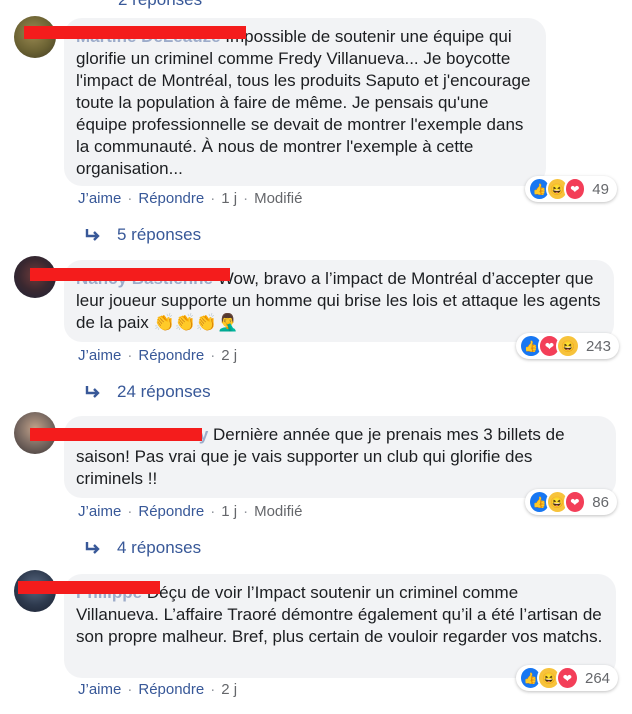 The height and width of the screenshot is (714, 632). Describe the element at coordinates (600, 189) in the screenshot. I see `reaction-count: 49` at that location.